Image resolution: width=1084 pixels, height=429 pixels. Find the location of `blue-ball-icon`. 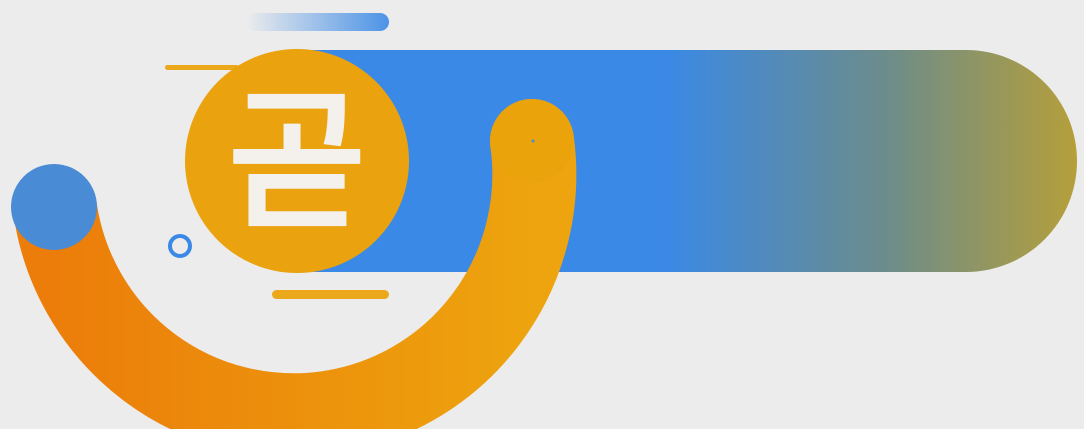

blue-ball-icon is located at coordinates (54, 207).